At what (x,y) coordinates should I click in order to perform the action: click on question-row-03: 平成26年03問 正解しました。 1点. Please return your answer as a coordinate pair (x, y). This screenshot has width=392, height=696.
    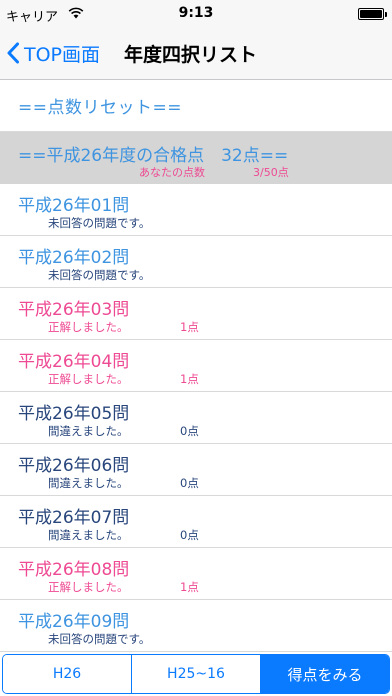
    Looking at the image, I should click on (196, 314).